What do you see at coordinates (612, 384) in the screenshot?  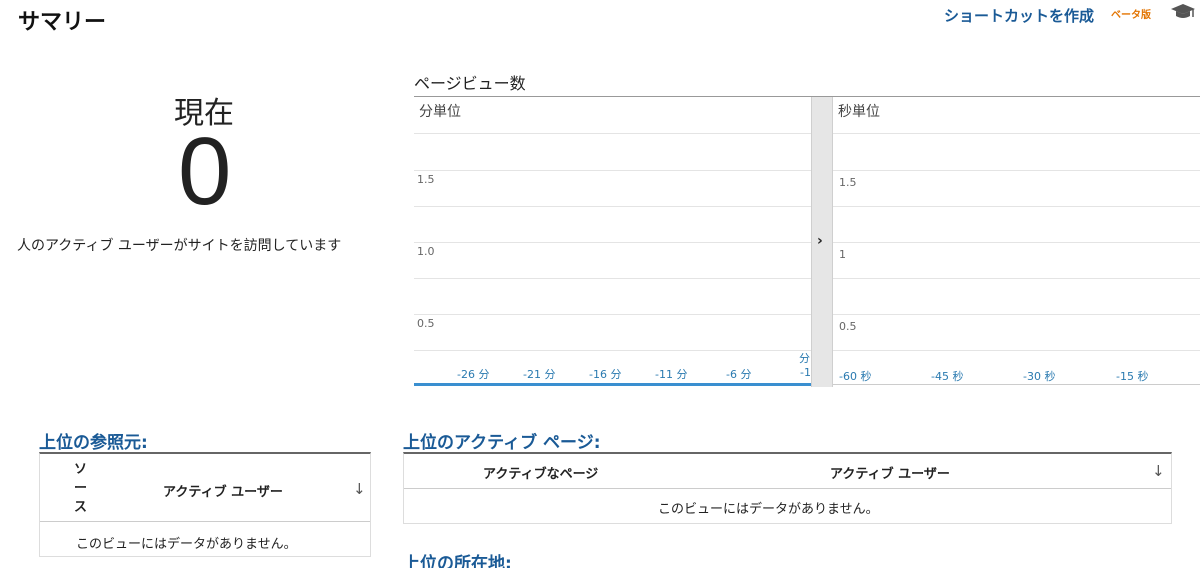 I see `minute-baseline` at bounding box center [612, 384].